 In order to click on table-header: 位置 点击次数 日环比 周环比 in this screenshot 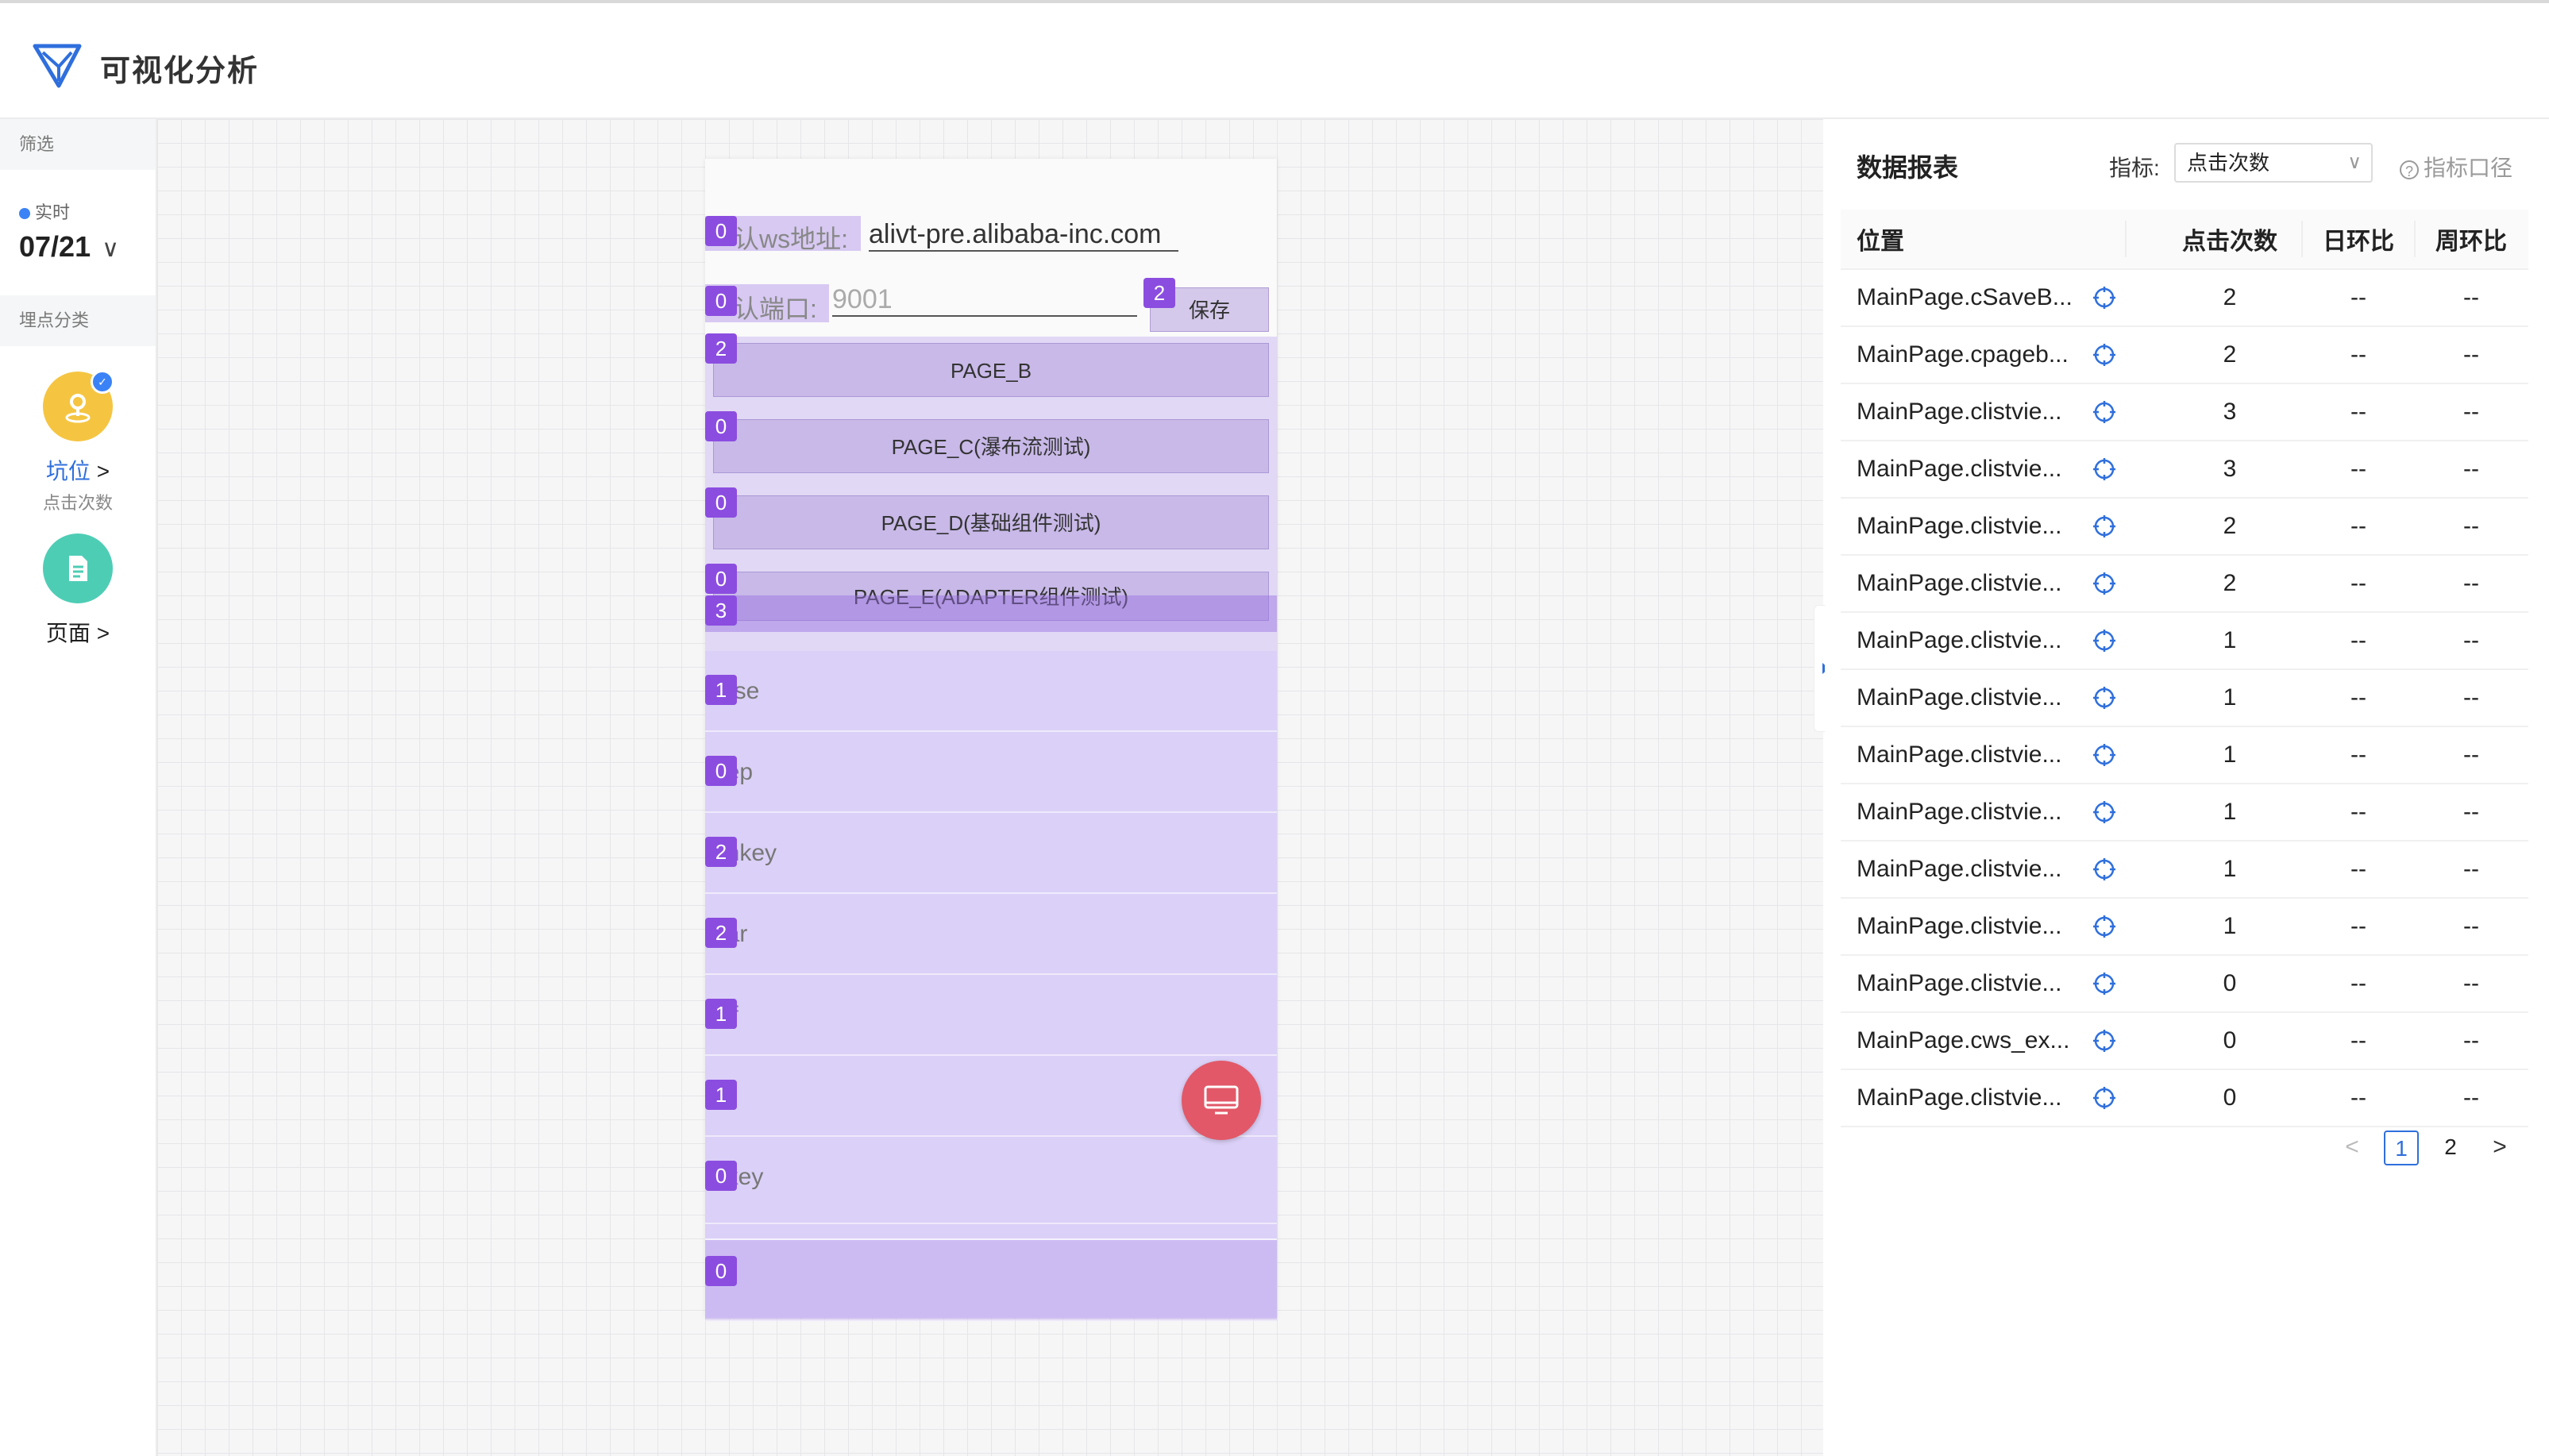, I will do `click(2184, 240)`.